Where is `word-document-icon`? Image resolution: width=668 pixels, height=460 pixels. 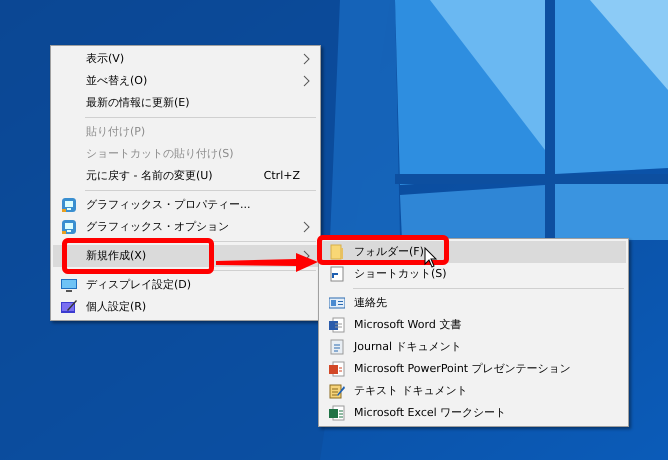 word-document-icon is located at coordinates (337, 325).